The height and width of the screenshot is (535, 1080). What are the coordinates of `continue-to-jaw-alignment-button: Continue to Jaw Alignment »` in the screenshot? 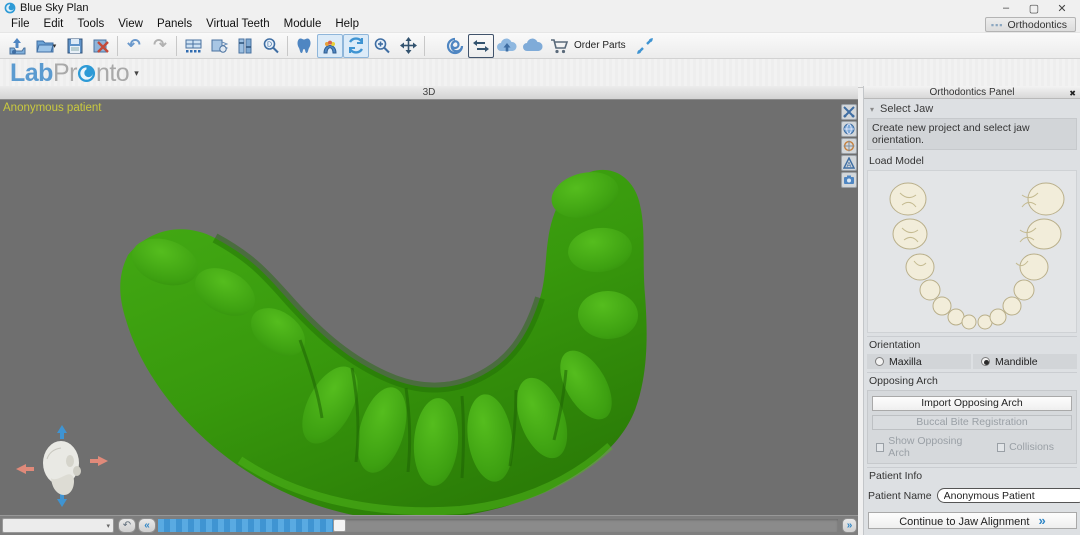 It's located at (972, 520).